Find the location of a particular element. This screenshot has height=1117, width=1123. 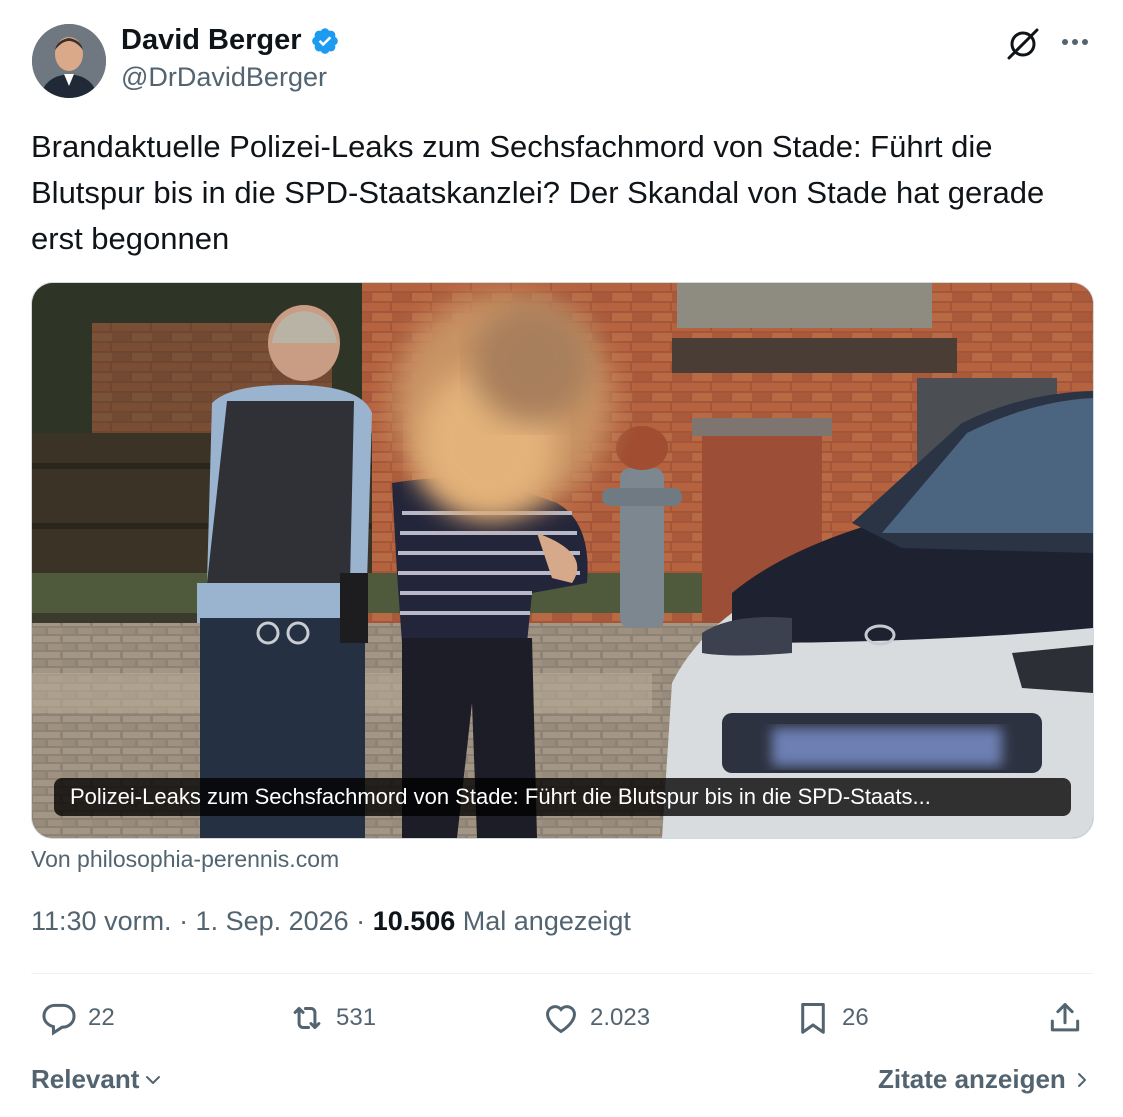

media-source-link: Von philosophia-perennis.com is located at coordinates (185, 859).